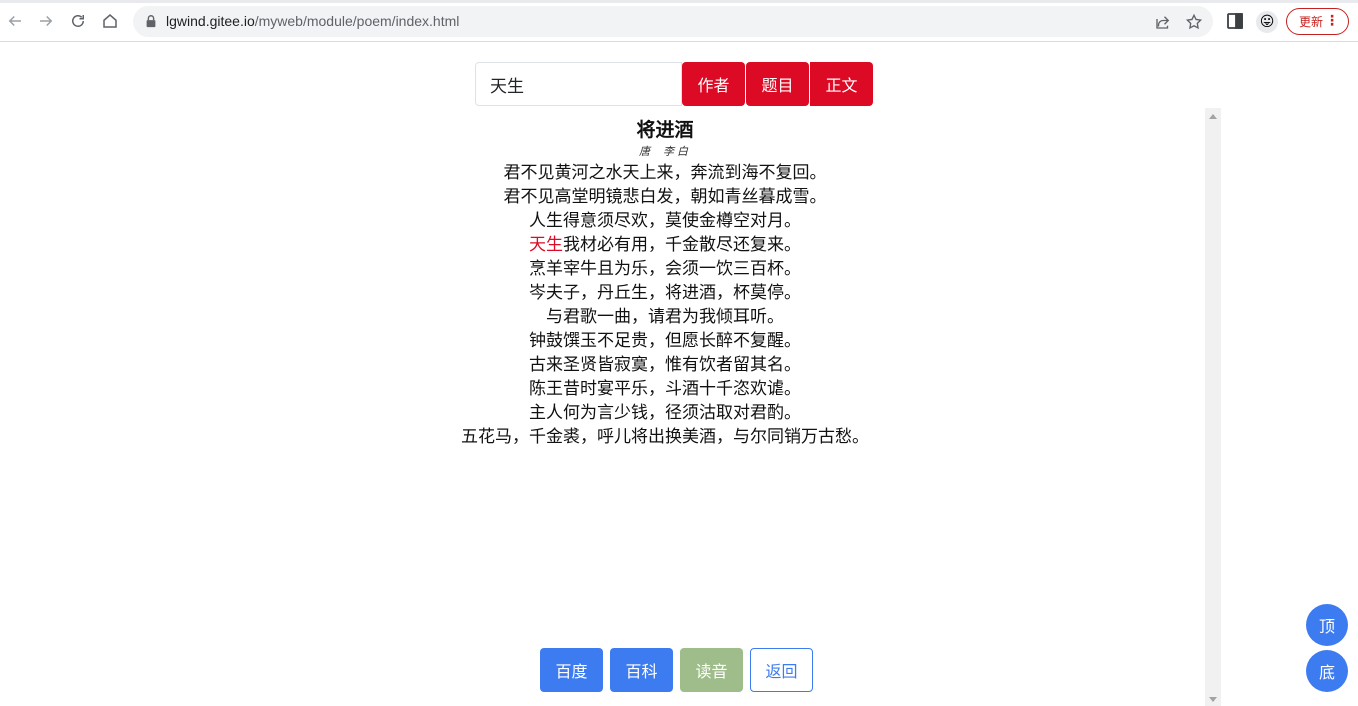 The height and width of the screenshot is (706, 1358). I want to click on side-panel-icon, so click(1235, 21).